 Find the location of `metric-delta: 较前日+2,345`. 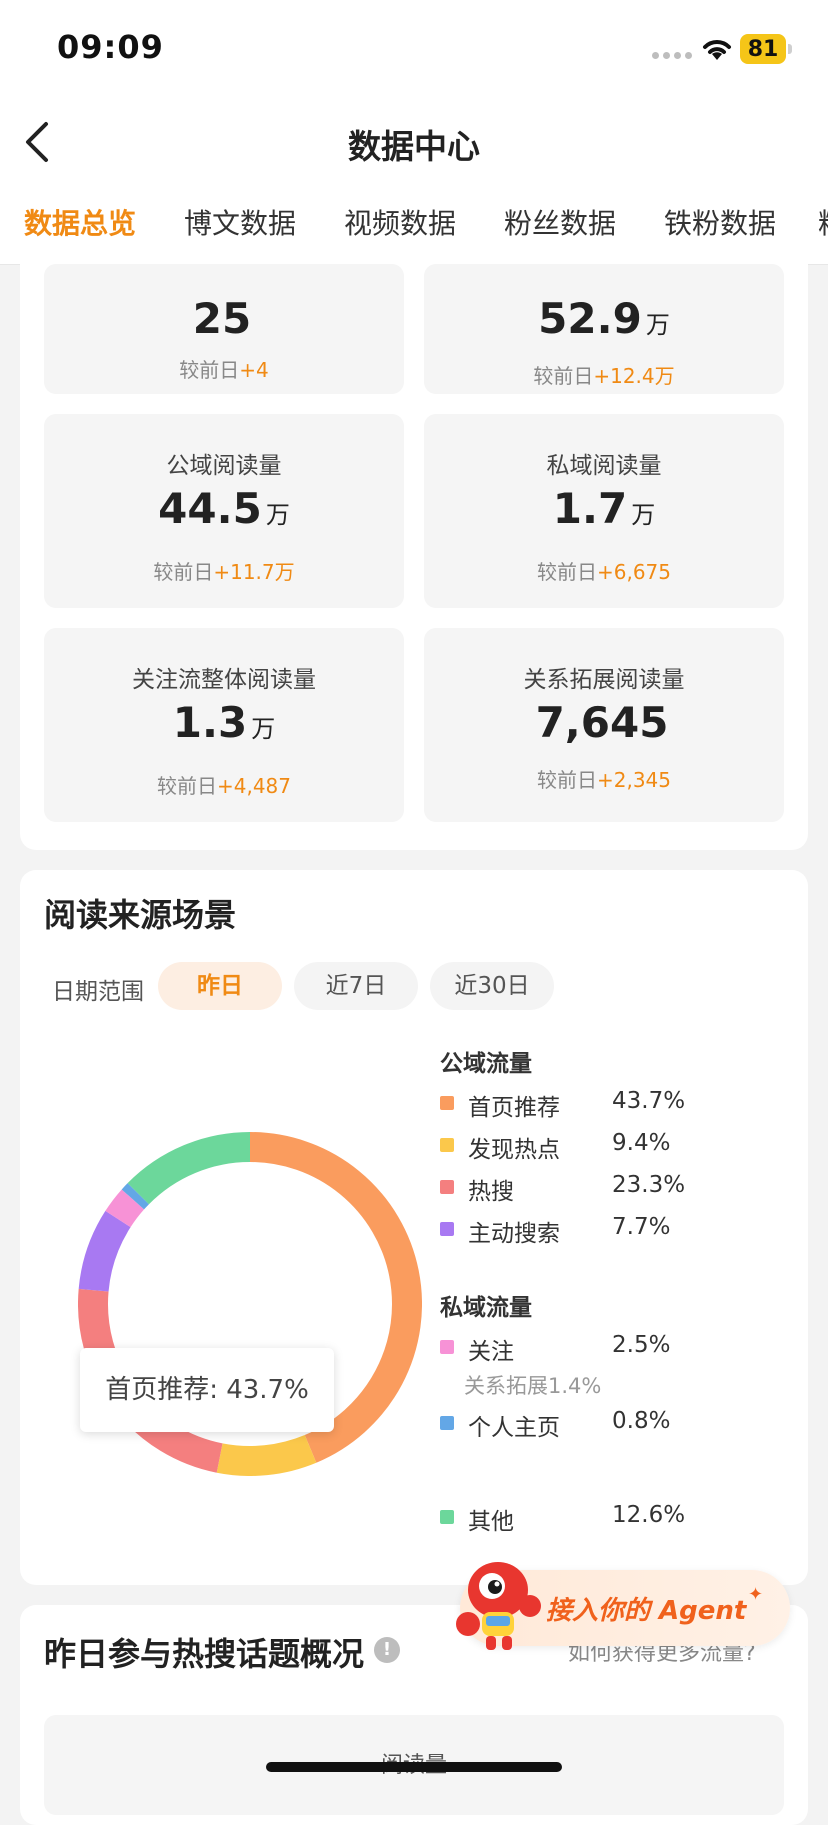

metric-delta: 较前日+2,345 is located at coordinates (603, 780).